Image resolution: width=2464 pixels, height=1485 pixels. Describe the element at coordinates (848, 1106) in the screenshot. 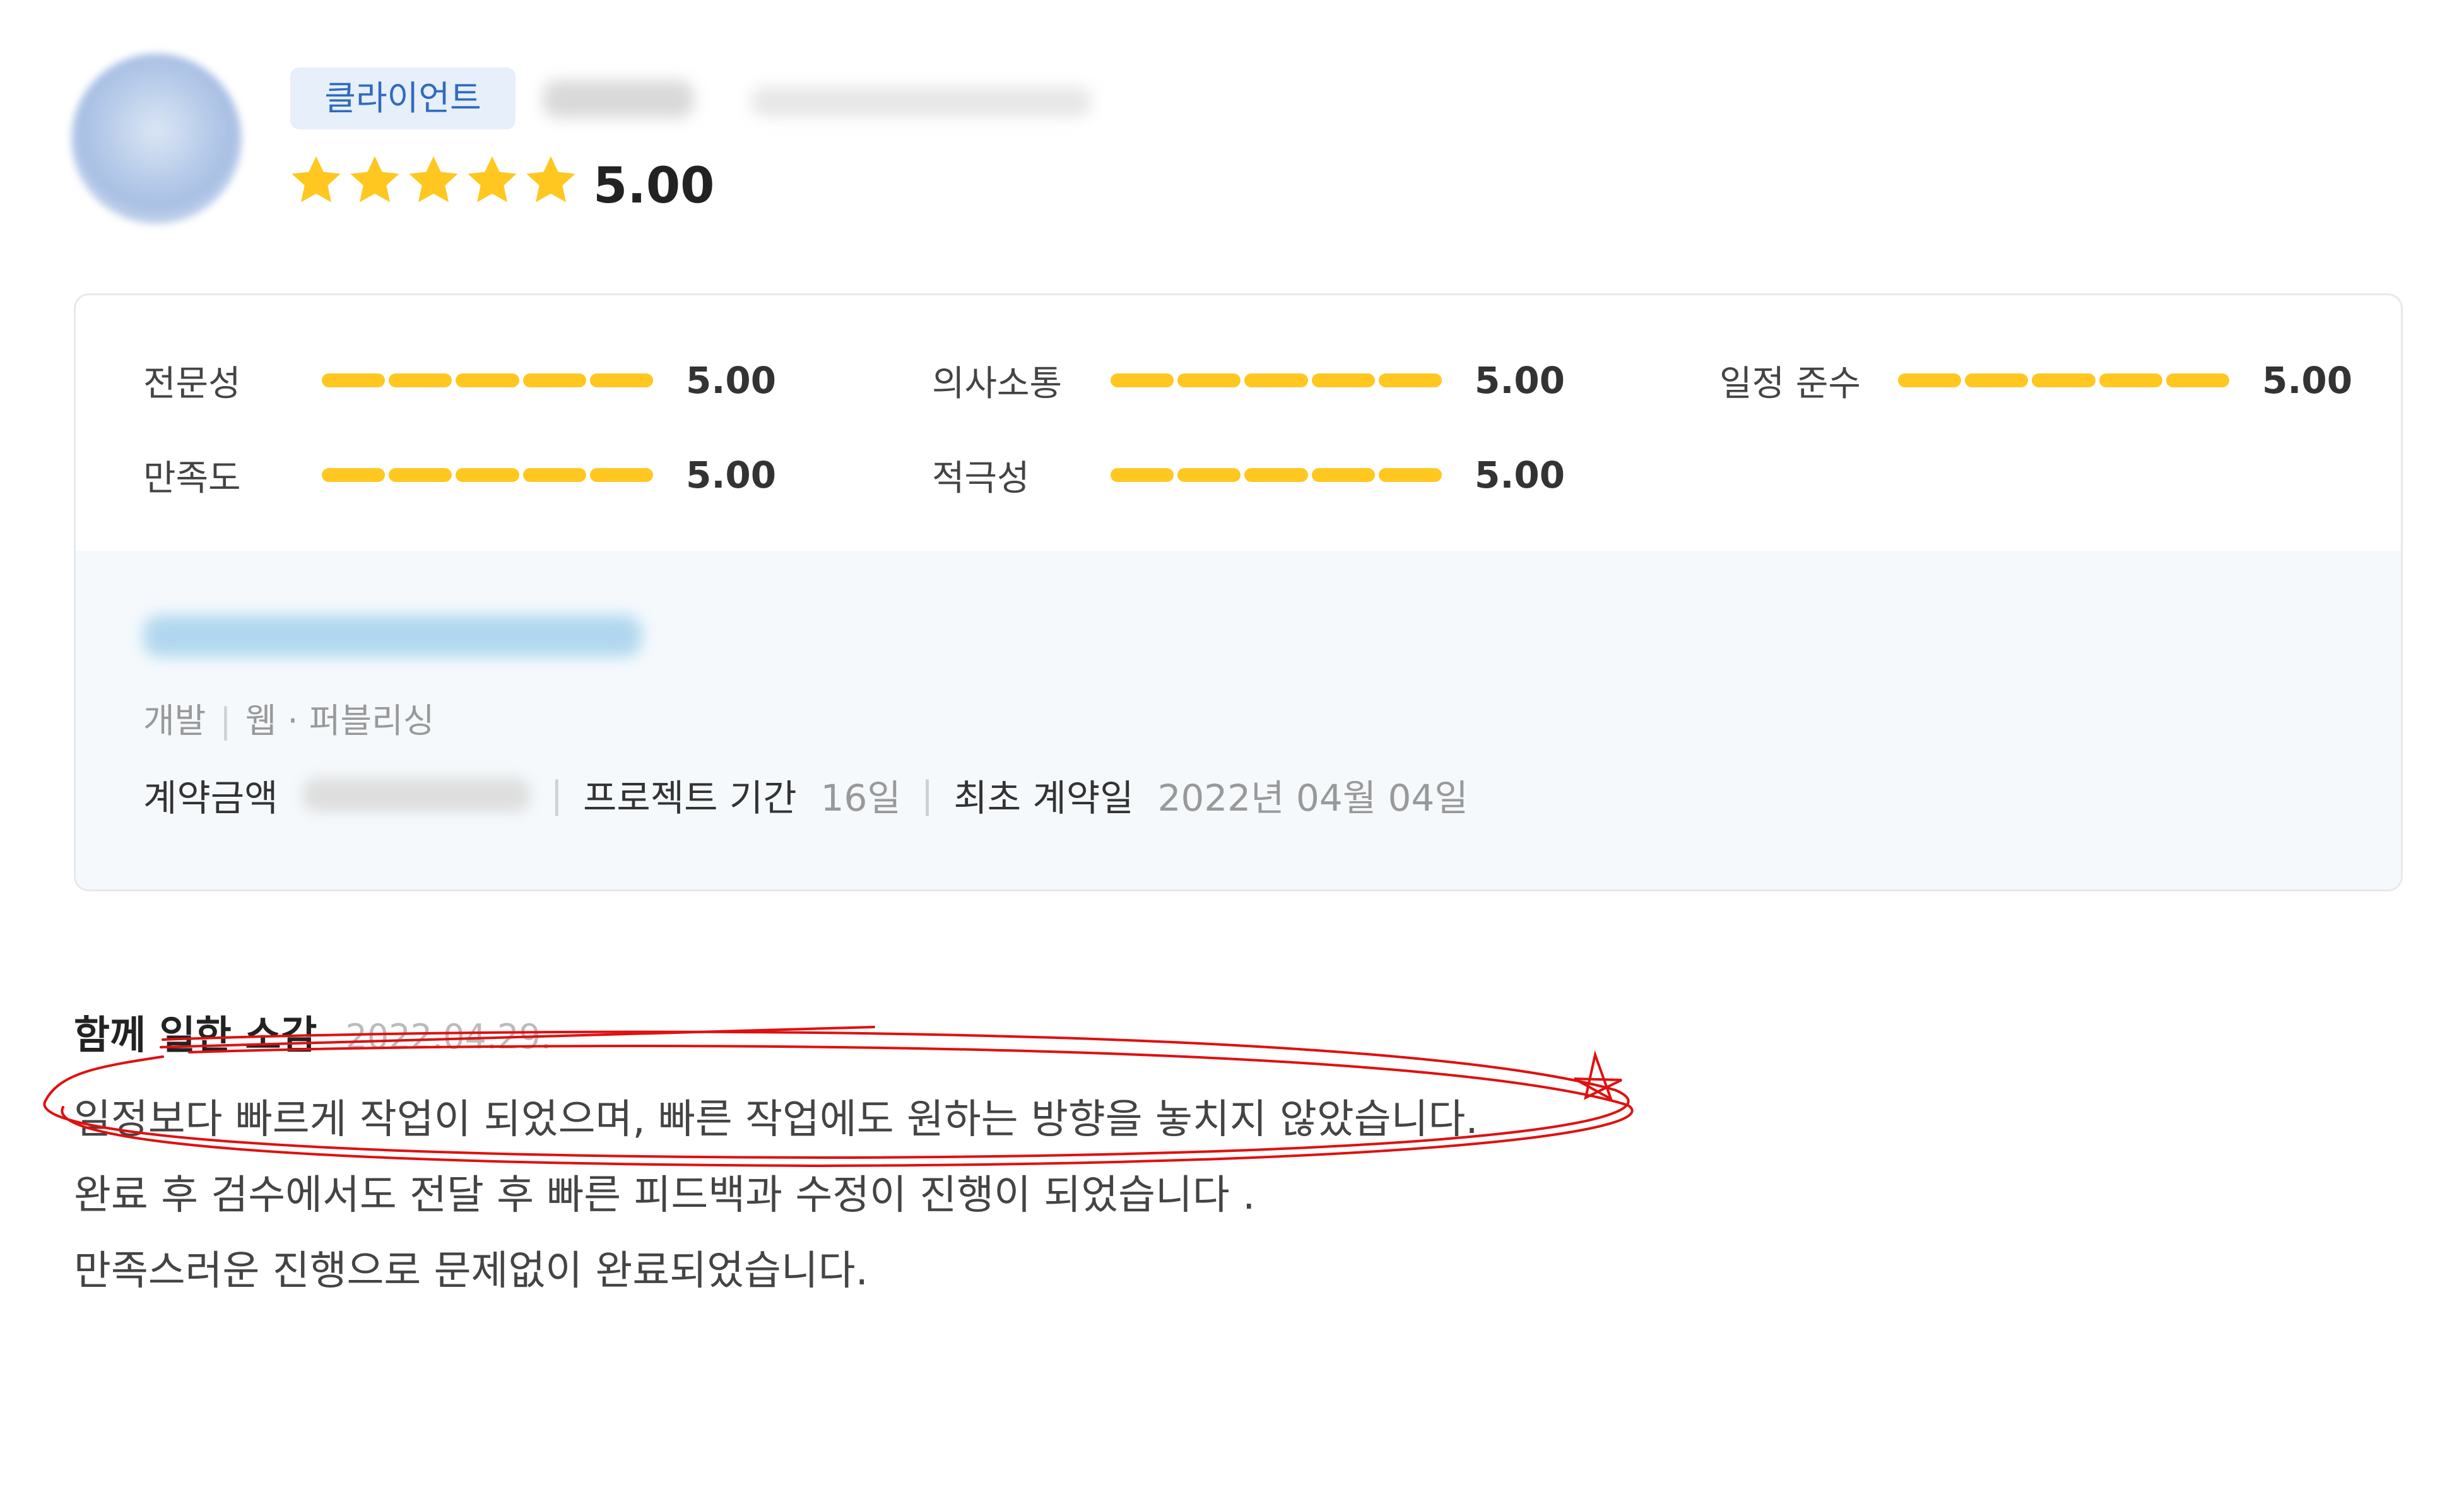

I see `annotation-ellipse` at that location.